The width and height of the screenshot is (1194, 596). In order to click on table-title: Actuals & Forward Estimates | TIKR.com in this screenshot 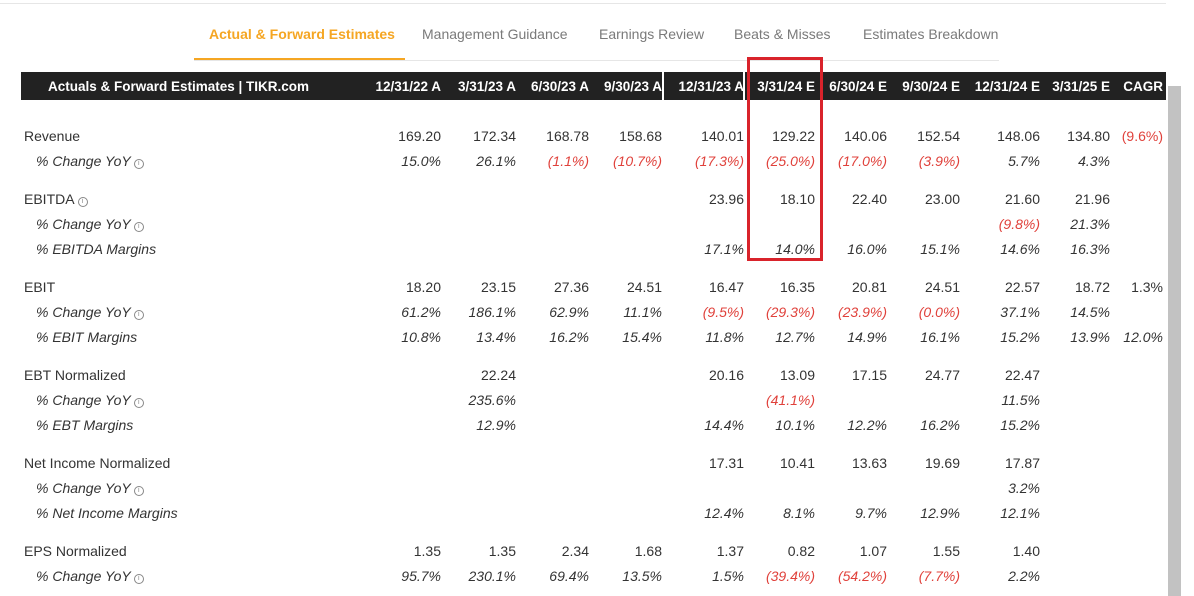, I will do `click(178, 86)`.